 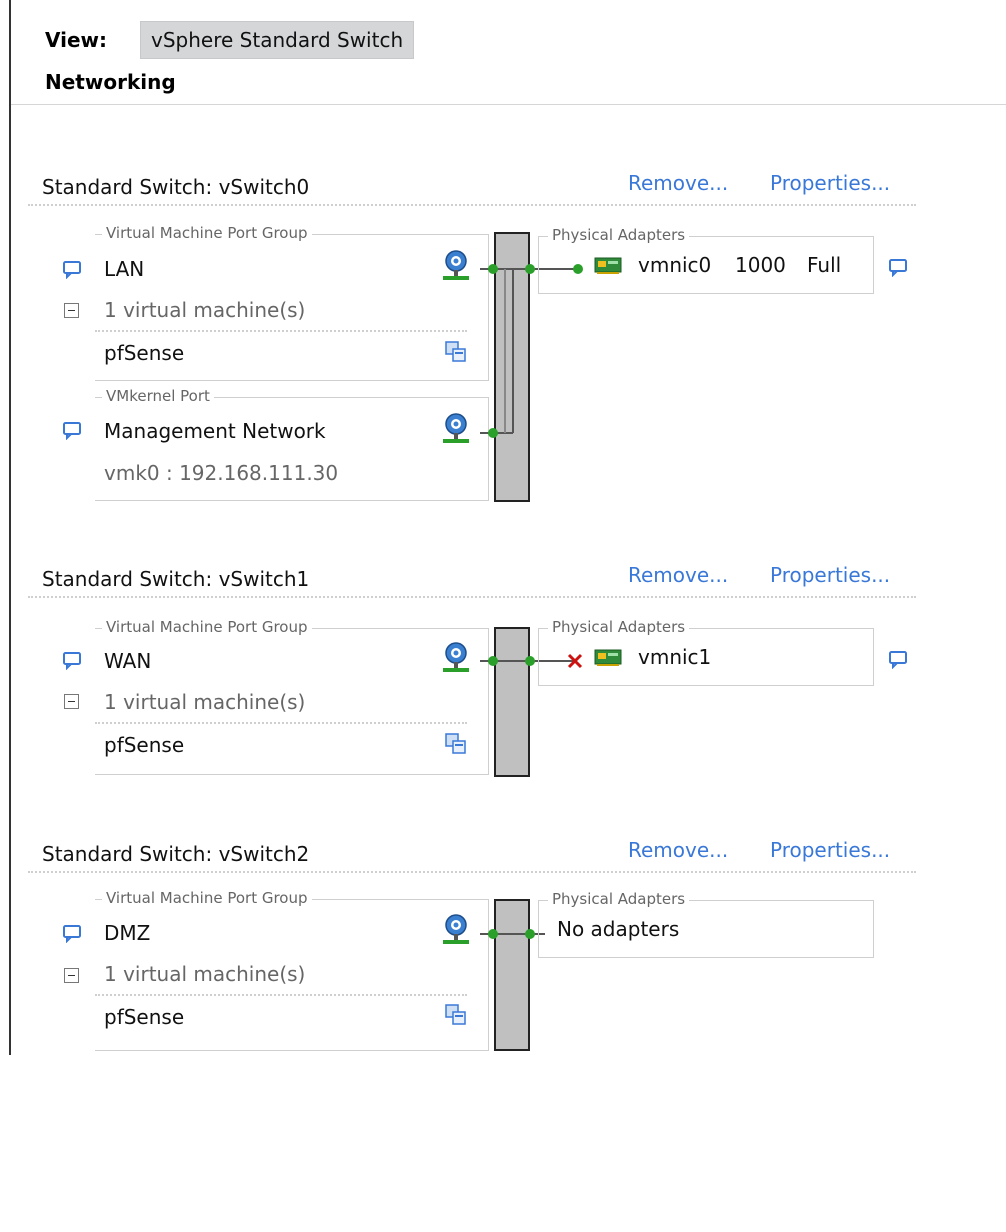 I want to click on nic-name: vmnic1, so click(x=674, y=657).